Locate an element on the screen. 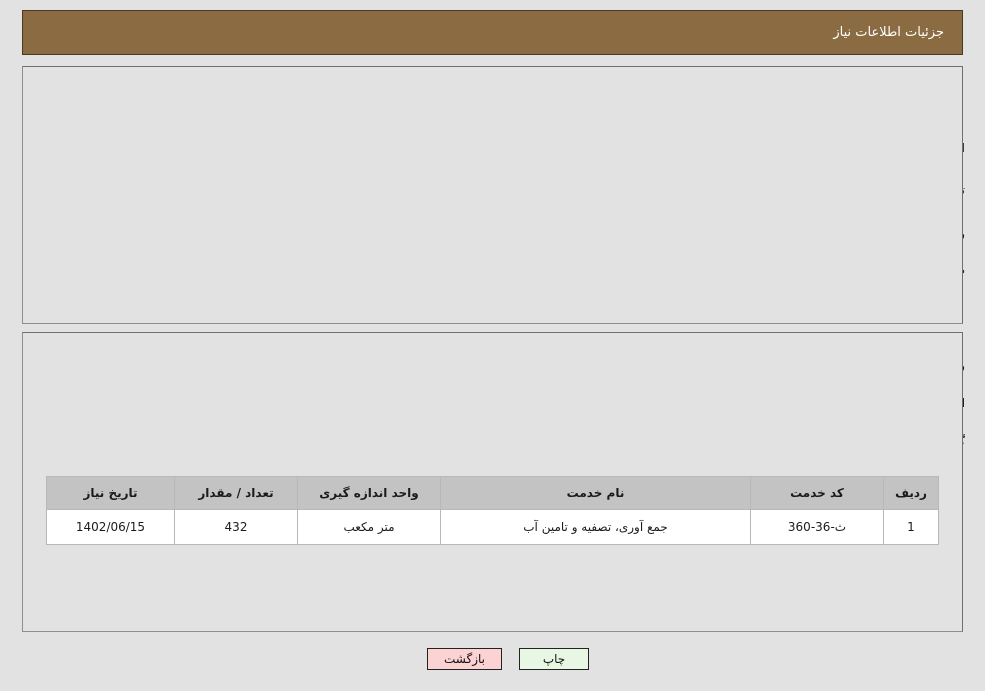 The image size is (985, 691). cell-name: جمع آوری، تصفیه و تامین آب is located at coordinates (595, 527).